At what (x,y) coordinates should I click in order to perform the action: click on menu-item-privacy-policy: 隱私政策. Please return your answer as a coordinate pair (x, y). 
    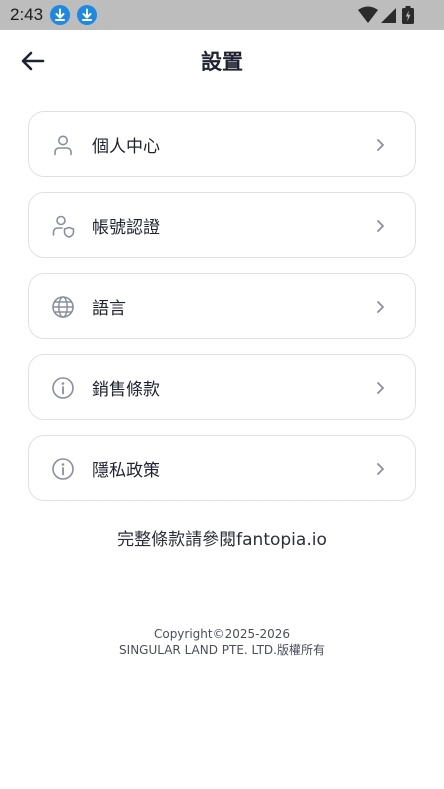
    Looking at the image, I should click on (222, 468).